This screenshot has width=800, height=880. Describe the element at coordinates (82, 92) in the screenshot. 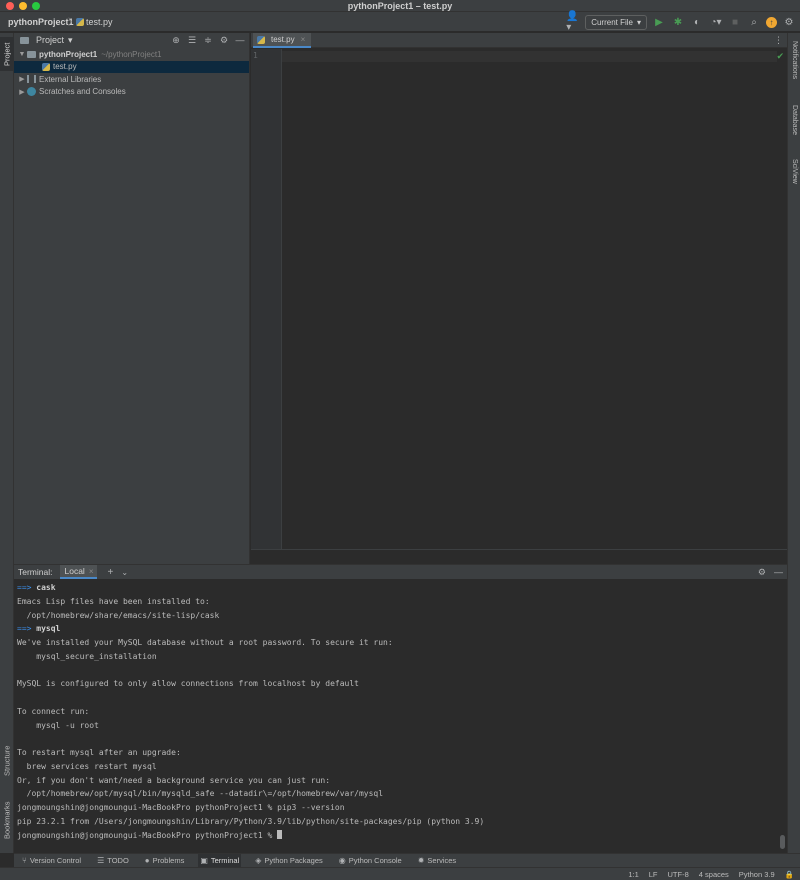

I see `tree-item-scratches-label: Scratches and Consoles` at that location.